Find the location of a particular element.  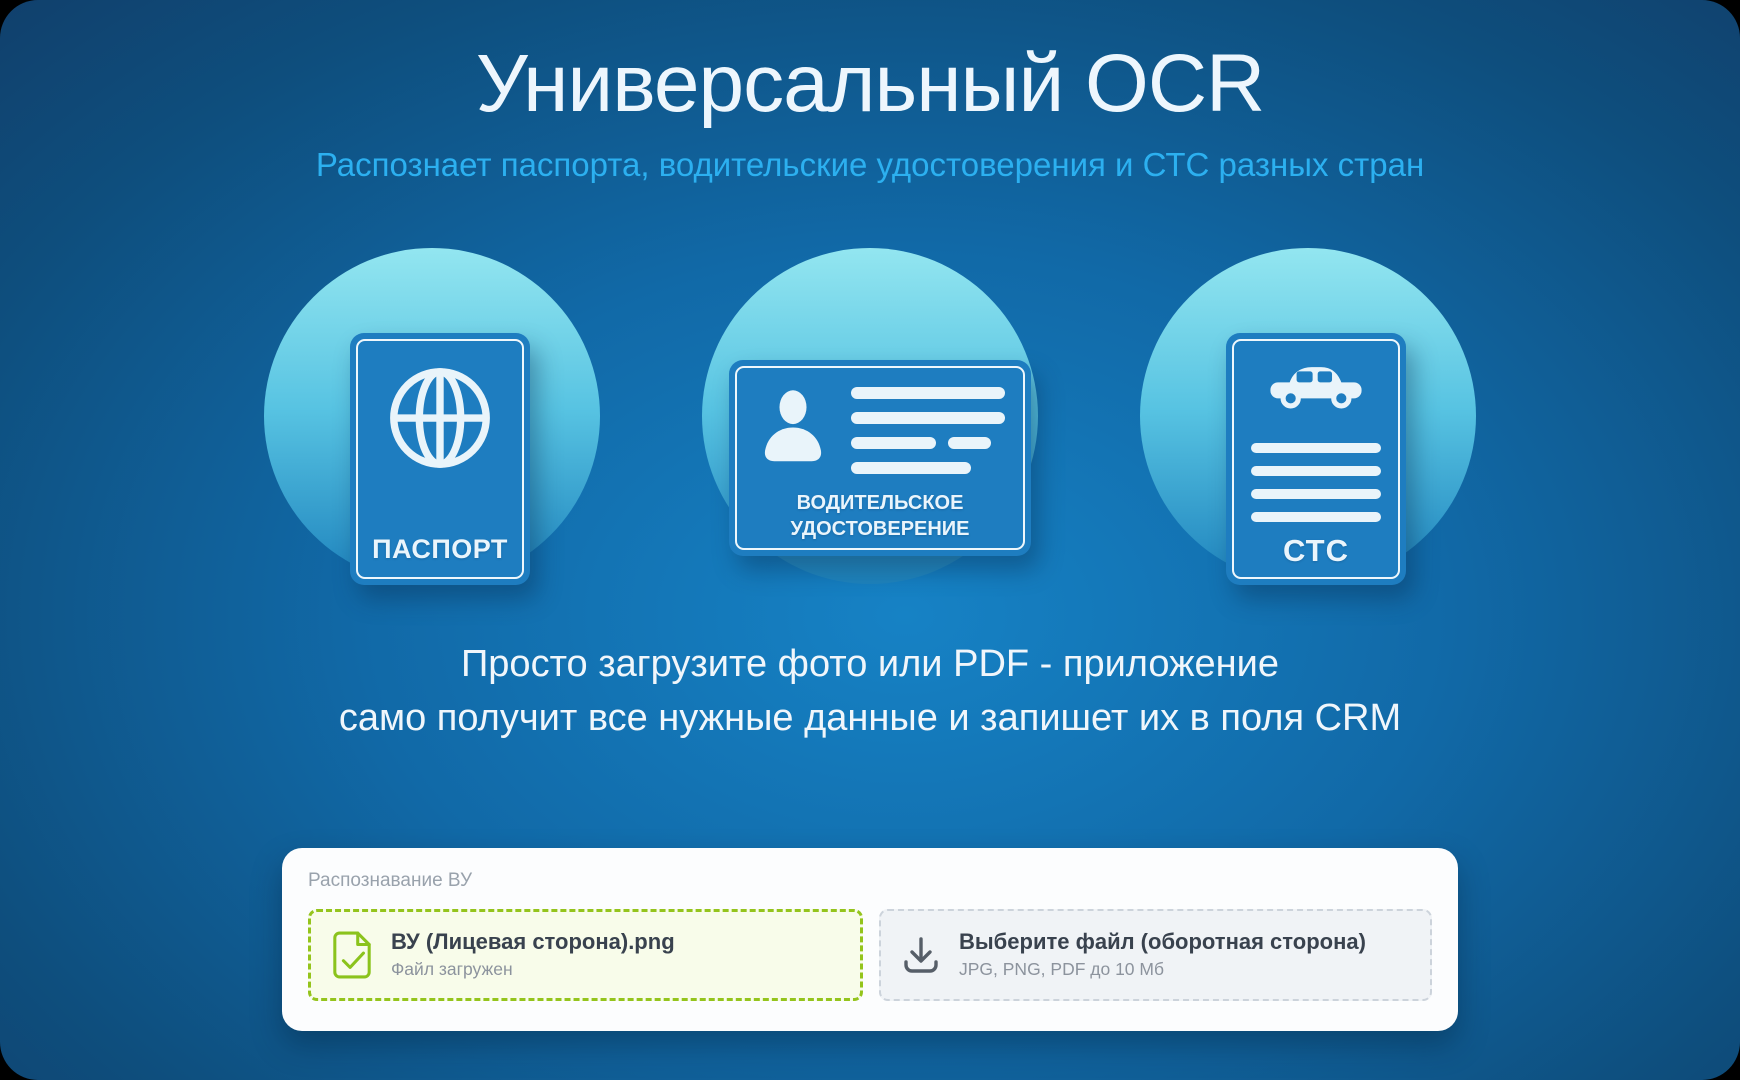

sts-card: СТС is located at coordinates (1316, 458).